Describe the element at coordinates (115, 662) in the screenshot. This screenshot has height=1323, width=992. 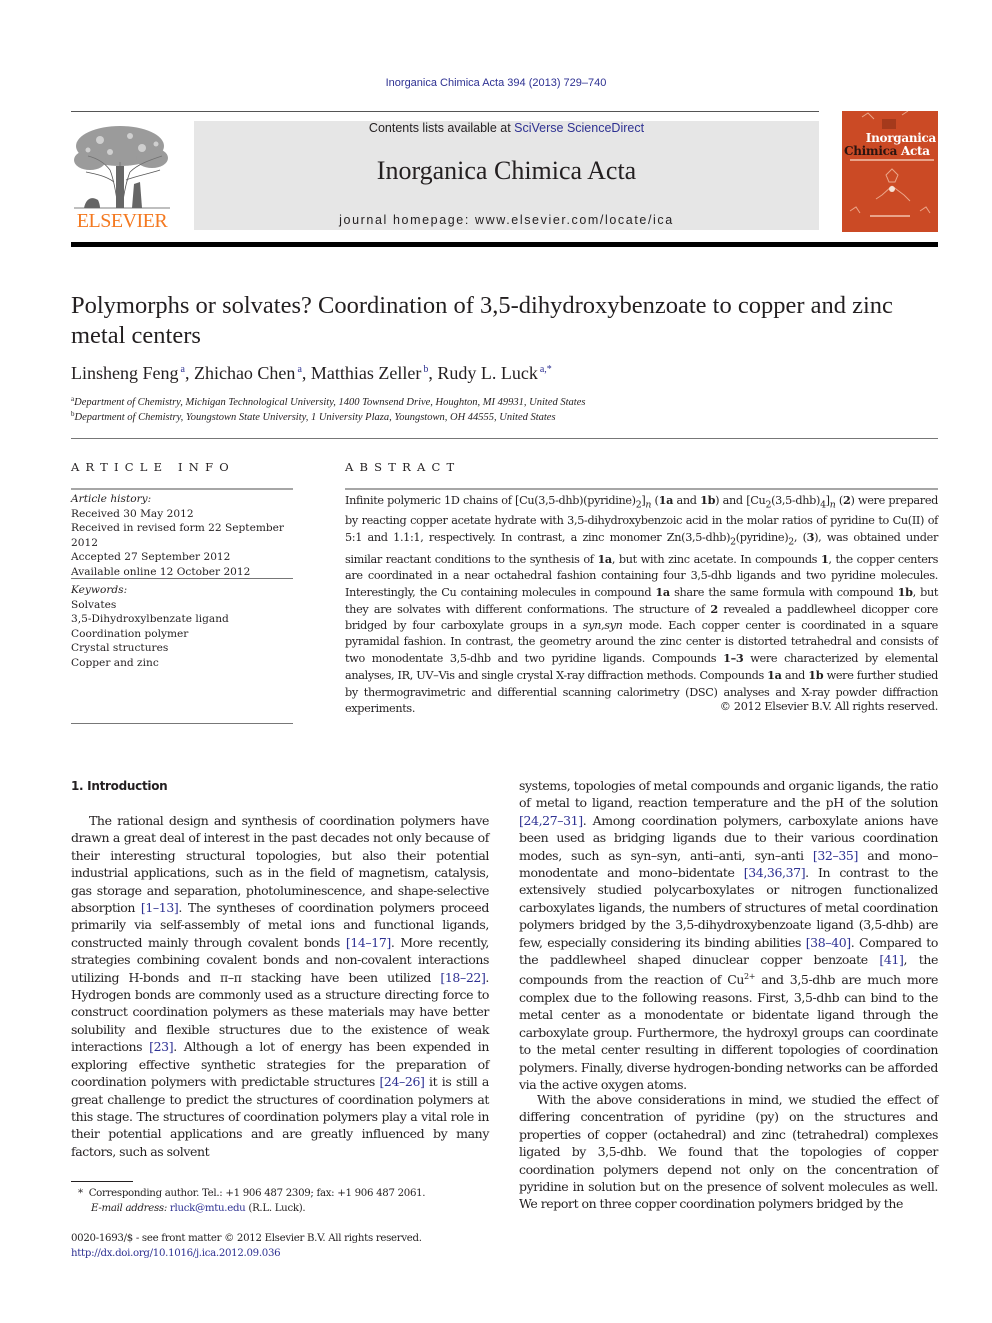
I see `keyword-item: Copper and zinc` at that location.